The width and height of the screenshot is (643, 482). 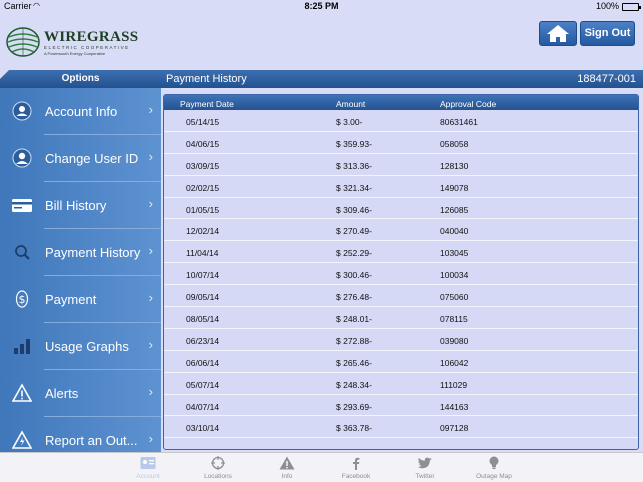 I want to click on approval-code-cell: 144163, so click(x=454, y=406).